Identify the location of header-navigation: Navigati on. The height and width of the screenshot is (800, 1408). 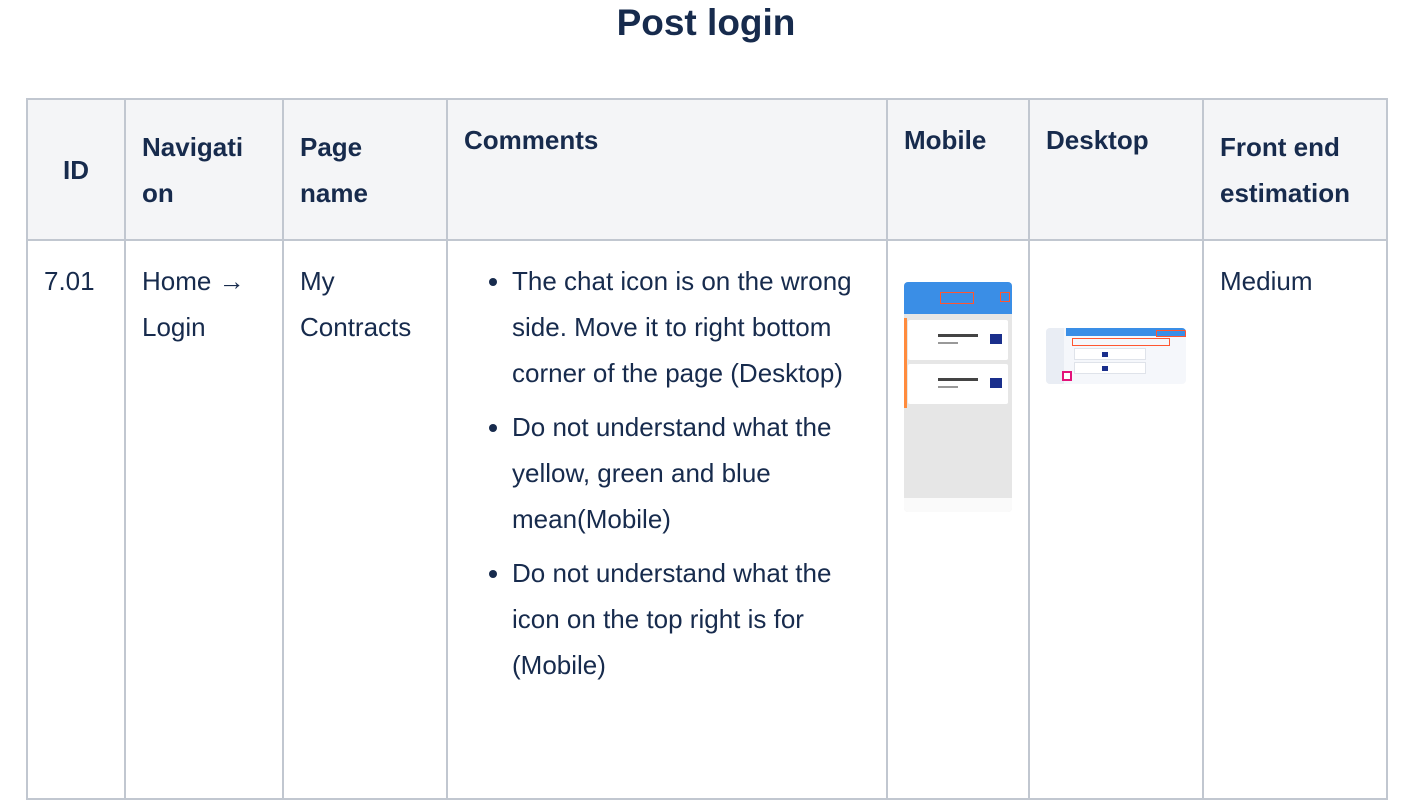
(204, 169).